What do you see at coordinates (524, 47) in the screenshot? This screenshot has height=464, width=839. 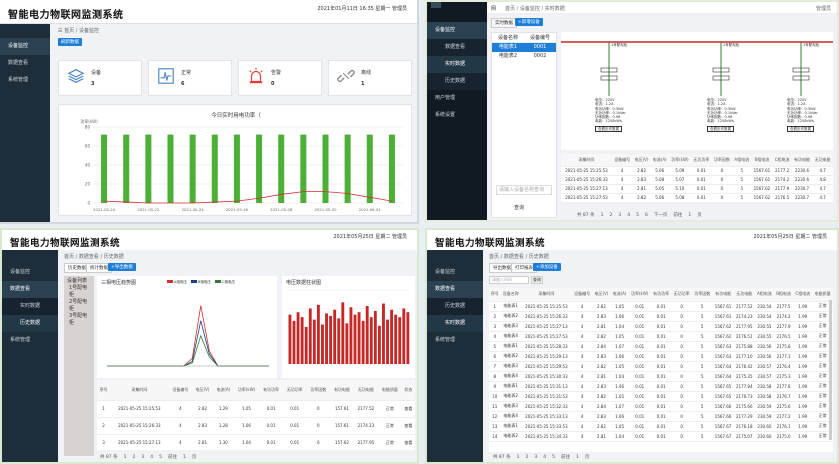 I see `list-item: 电能表1 0001` at bounding box center [524, 47].